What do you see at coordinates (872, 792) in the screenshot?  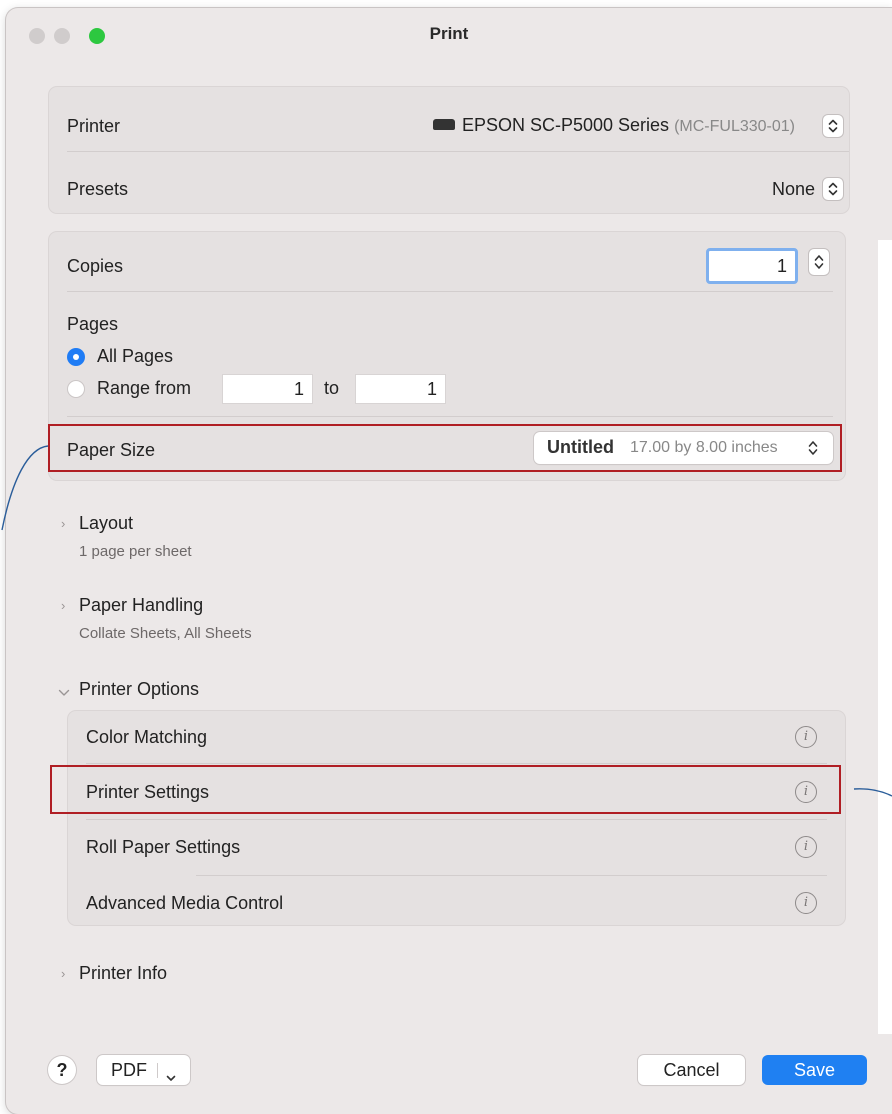 I see `printer-settings-callout-line` at bounding box center [872, 792].